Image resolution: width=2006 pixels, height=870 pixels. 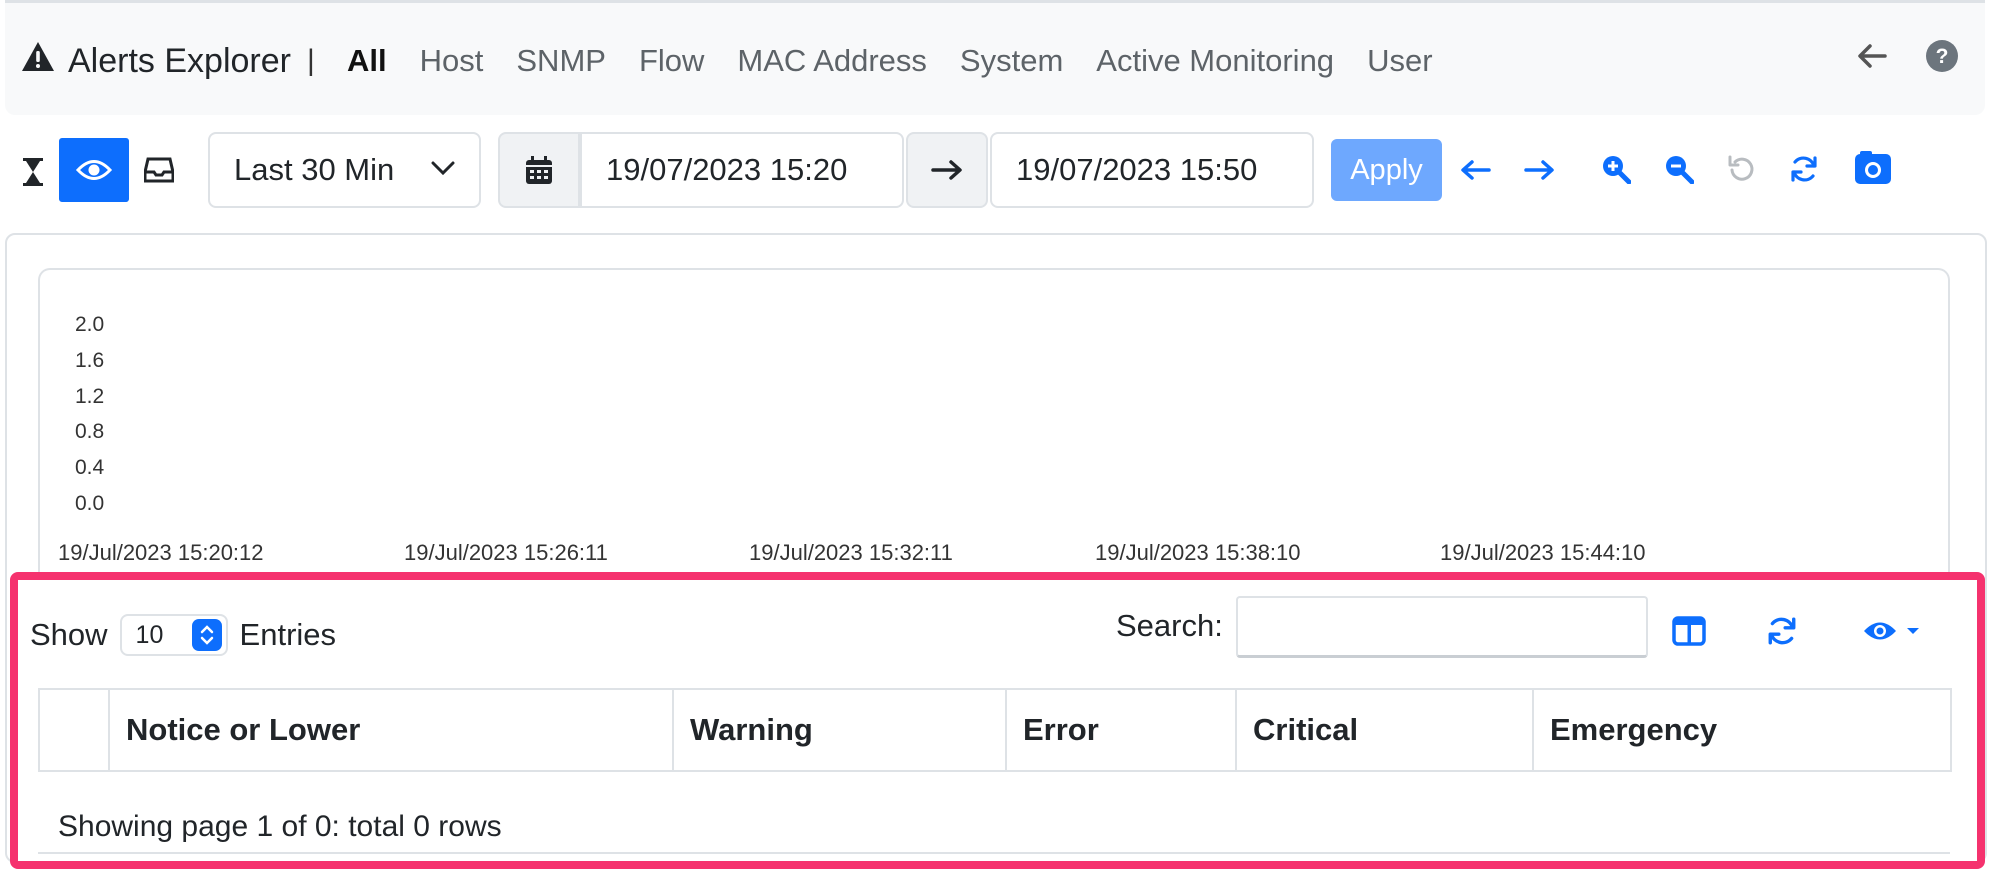 I want to click on tab-snmp: SNMP, so click(x=561, y=61).